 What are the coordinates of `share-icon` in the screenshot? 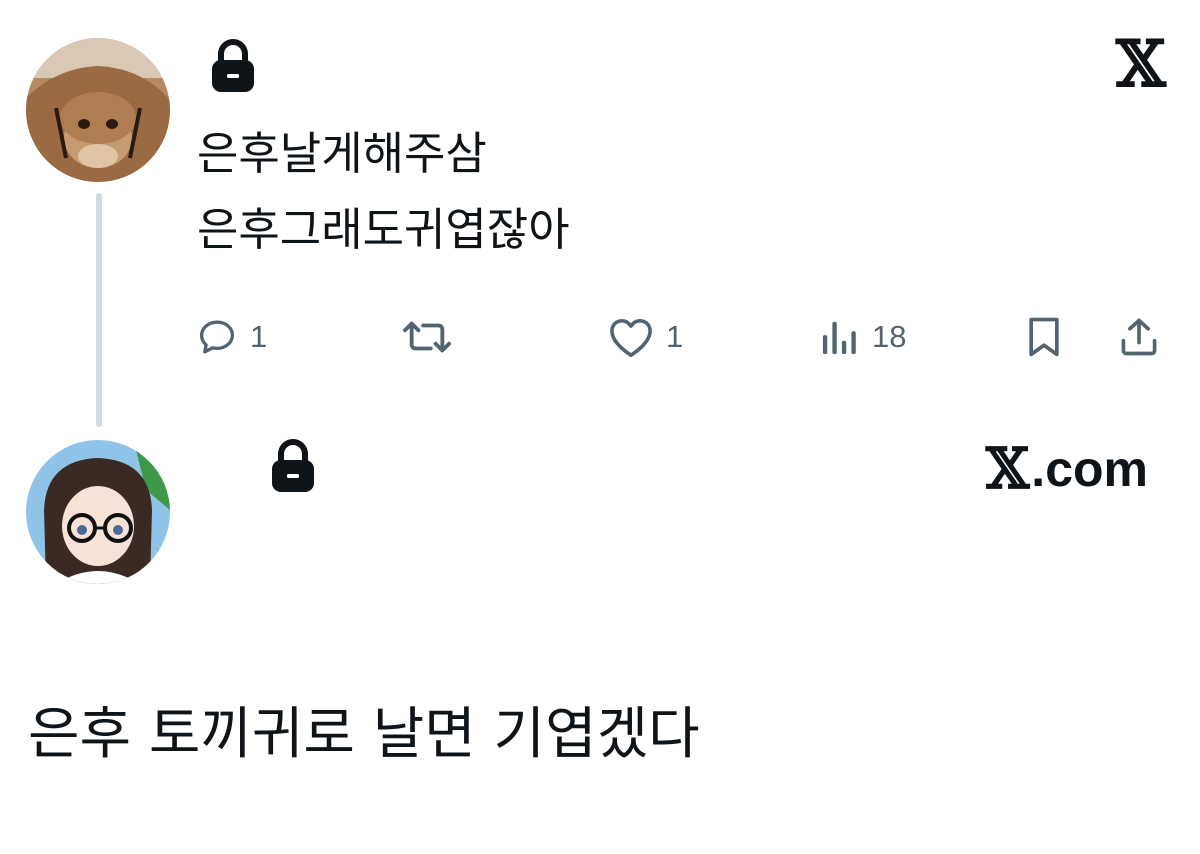 It's located at (1139, 337).